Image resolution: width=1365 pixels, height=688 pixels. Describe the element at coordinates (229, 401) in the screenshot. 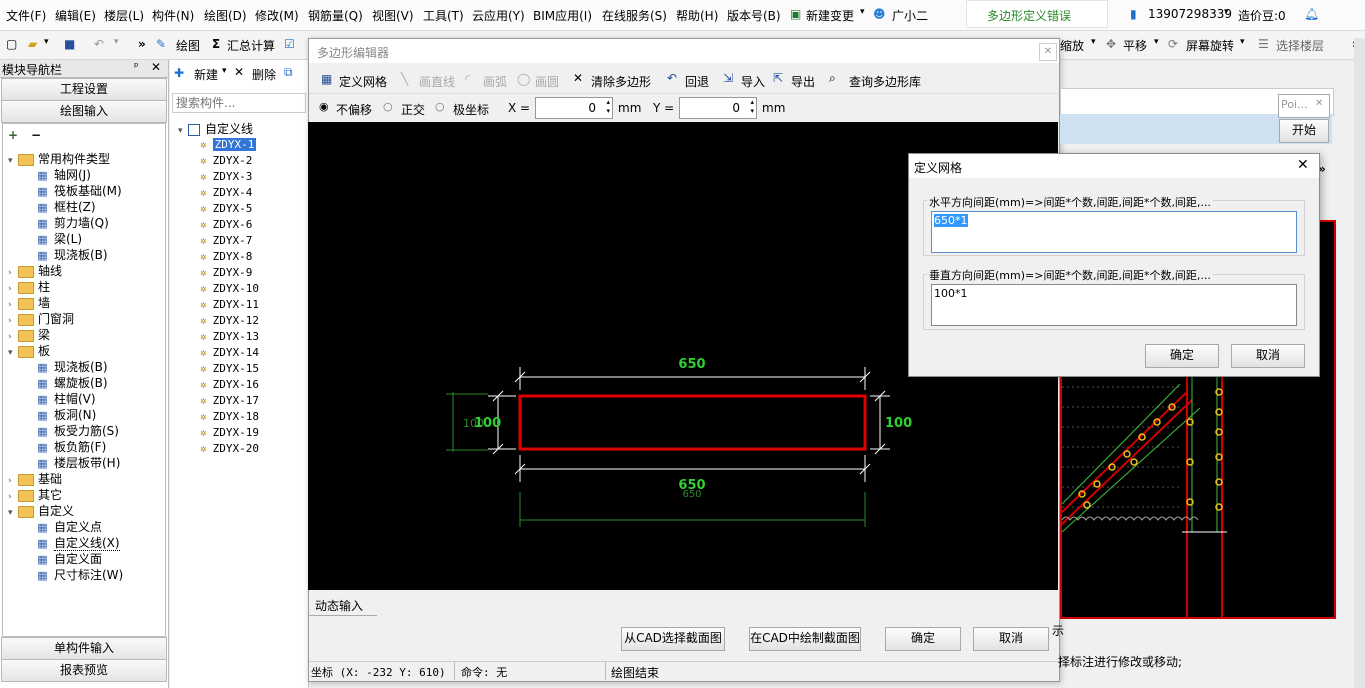

I see `component-item: ✲ ZDYX-17` at that location.